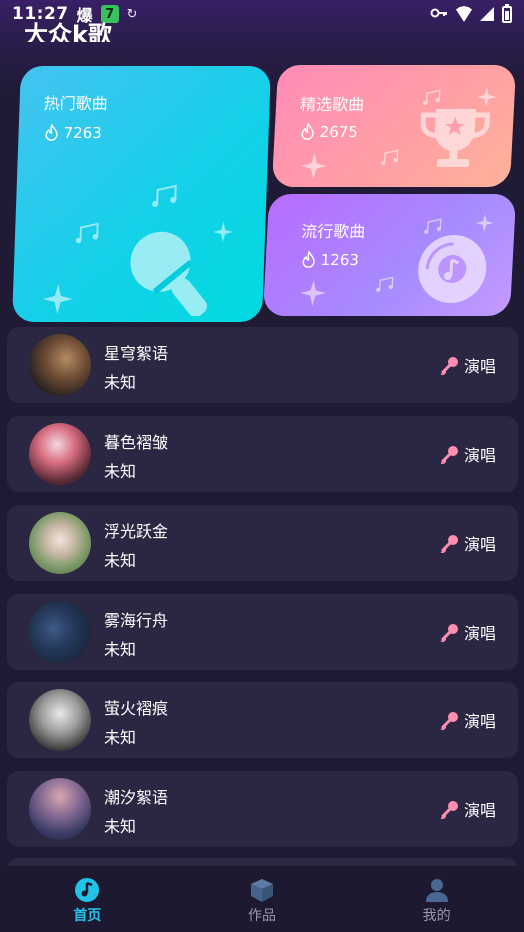 Image resolution: width=524 pixels, height=932 pixels. What do you see at coordinates (262, 890) in the screenshot?
I see `cube-icon` at bounding box center [262, 890].